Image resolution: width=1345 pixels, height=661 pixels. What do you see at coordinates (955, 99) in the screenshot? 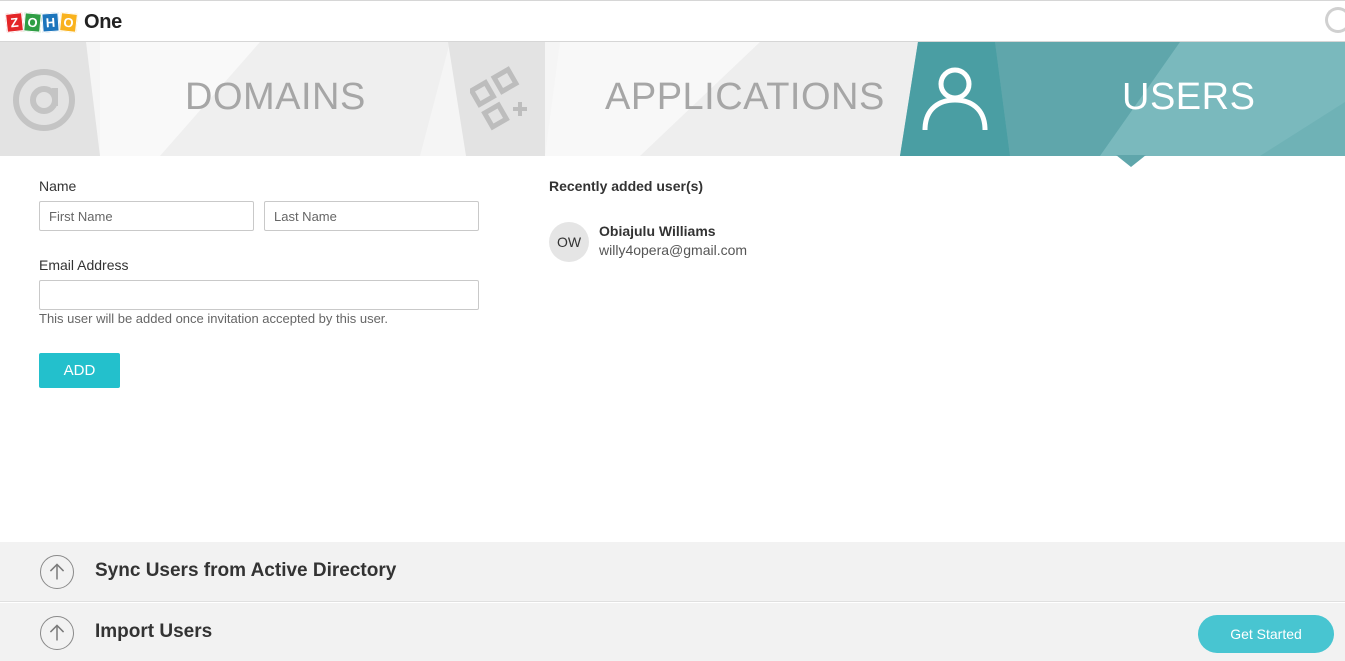
I see `user-icon` at bounding box center [955, 99].